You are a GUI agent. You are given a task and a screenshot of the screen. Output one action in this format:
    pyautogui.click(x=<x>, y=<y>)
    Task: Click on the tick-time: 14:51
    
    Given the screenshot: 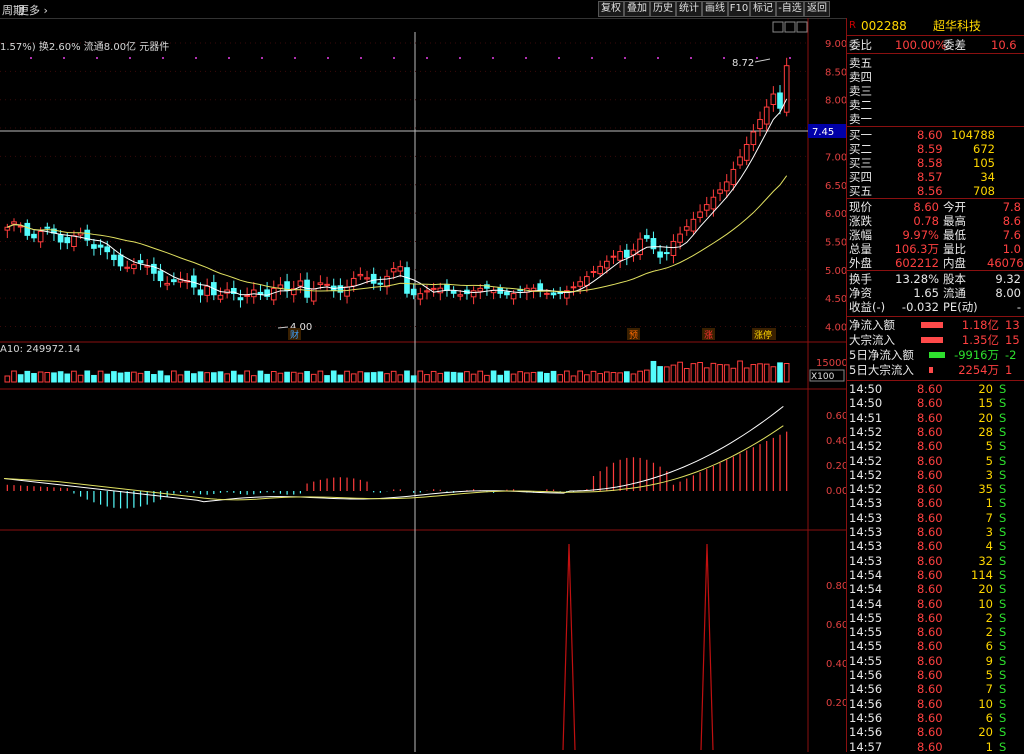 What is the action you would take?
    pyautogui.click(x=866, y=417)
    